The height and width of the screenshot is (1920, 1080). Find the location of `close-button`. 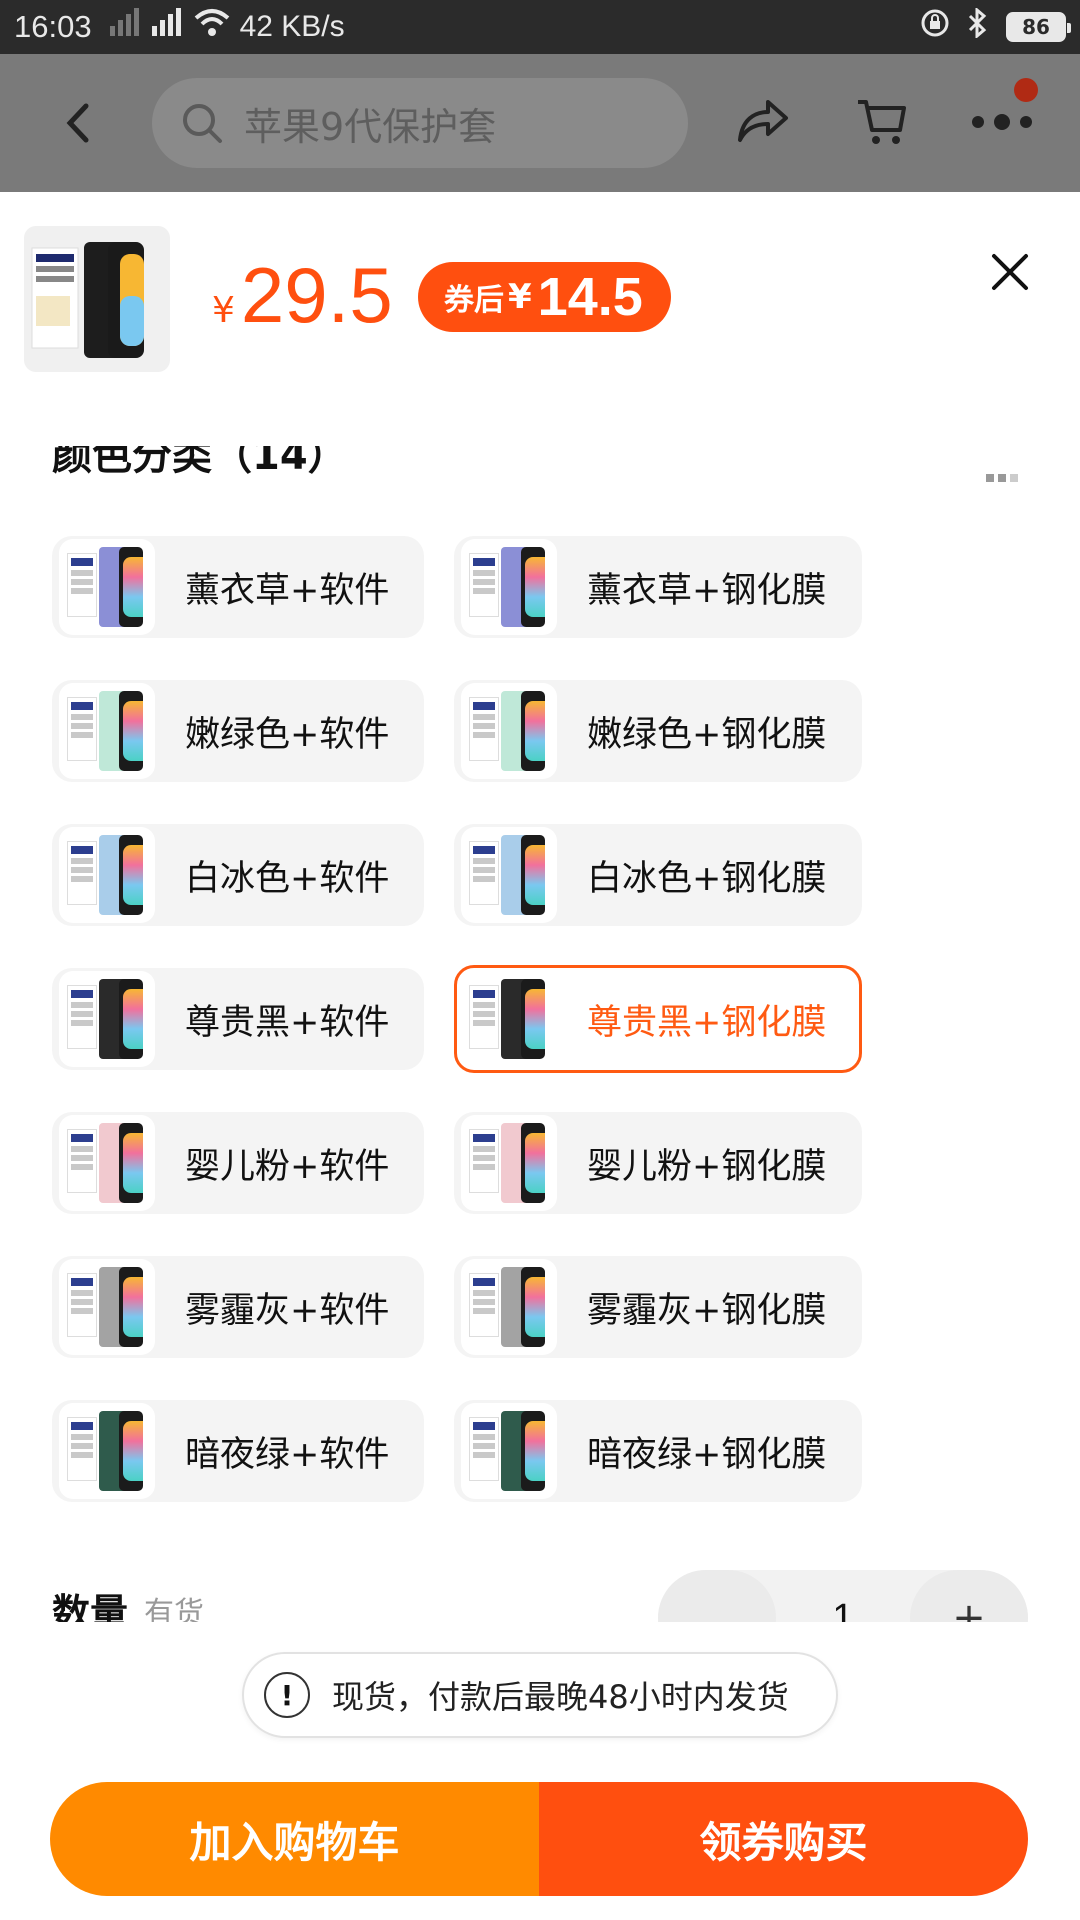

close-button is located at coordinates (1010, 272).